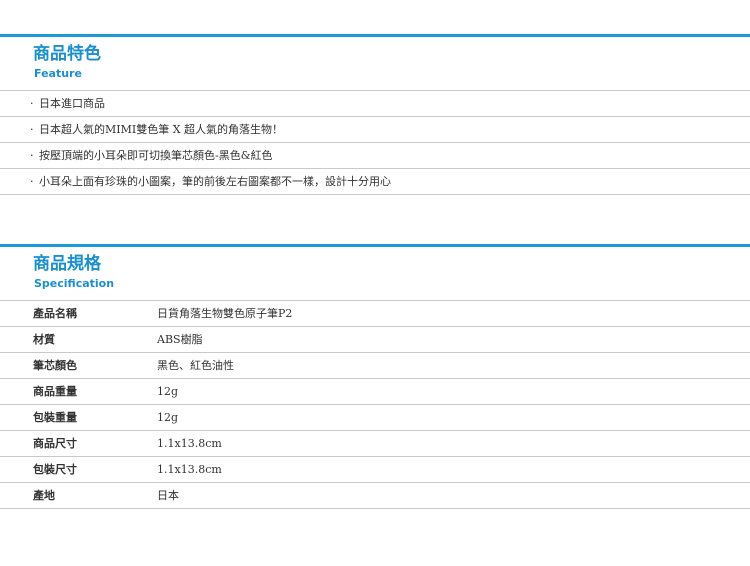 This screenshot has height=566, width=750. Describe the element at coordinates (375, 418) in the screenshot. I see `spec-row-package-weight: 包裝重量 12g` at that location.